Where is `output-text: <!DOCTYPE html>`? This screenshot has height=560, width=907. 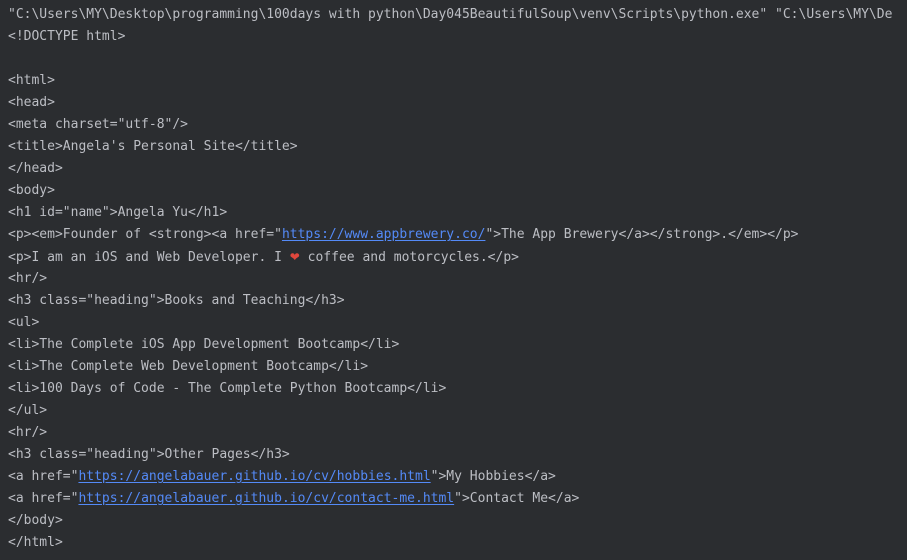 output-text: <!DOCTYPE html> is located at coordinates (67, 36).